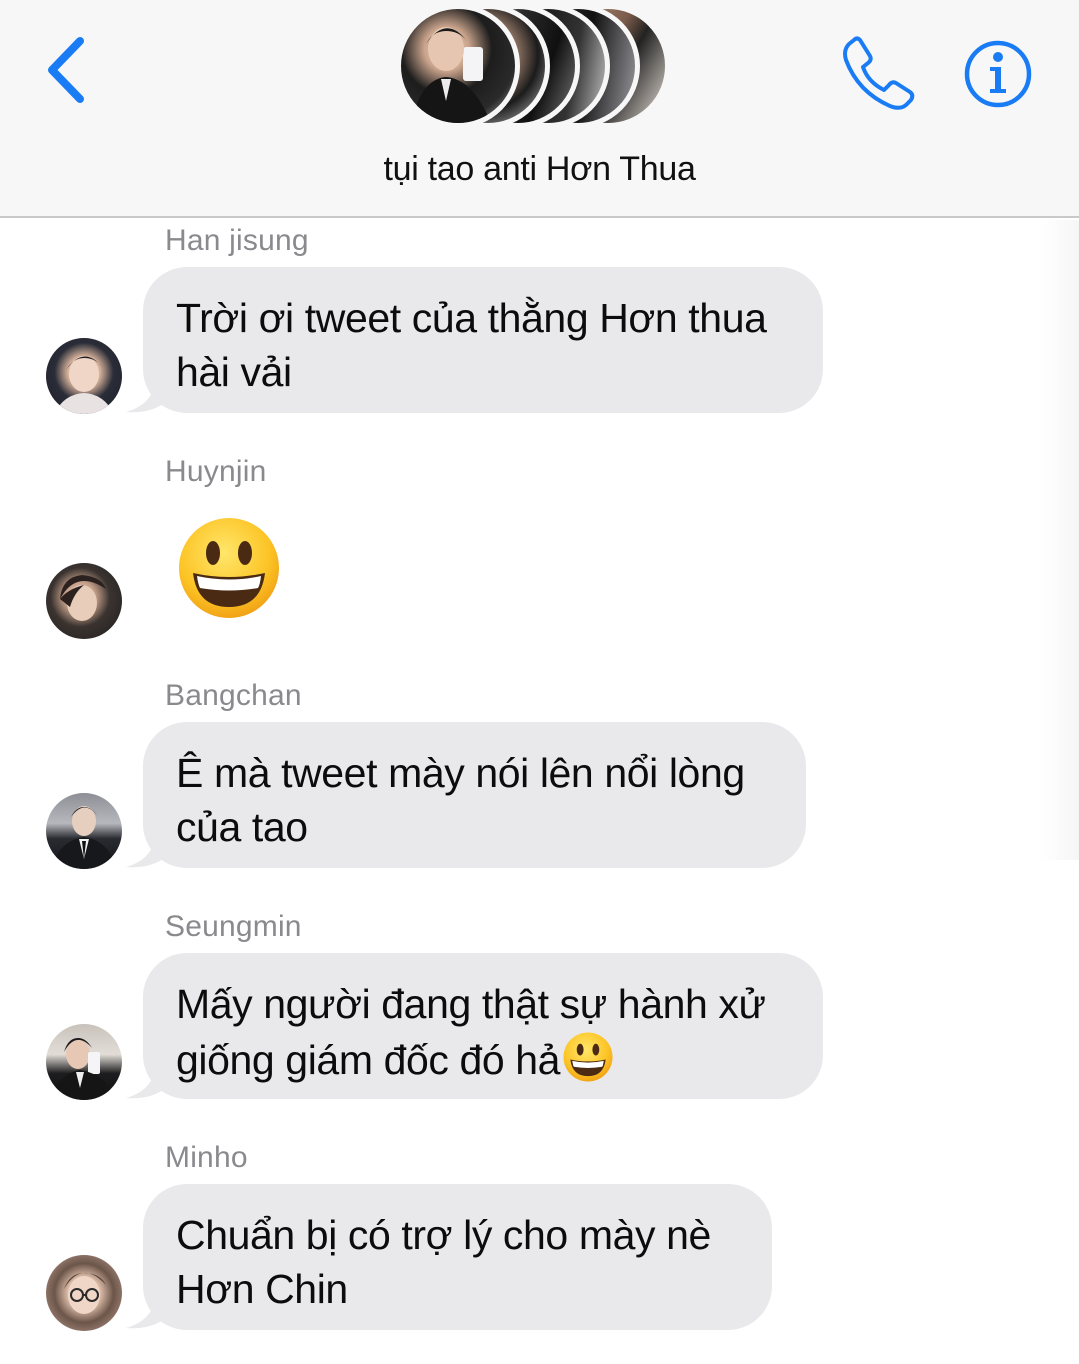 The width and height of the screenshot is (1079, 1364). What do you see at coordinates (262, 1289) in the screenshot?
I see `message-text-line: Hơn Chin` at bounding box center [262, 1289].